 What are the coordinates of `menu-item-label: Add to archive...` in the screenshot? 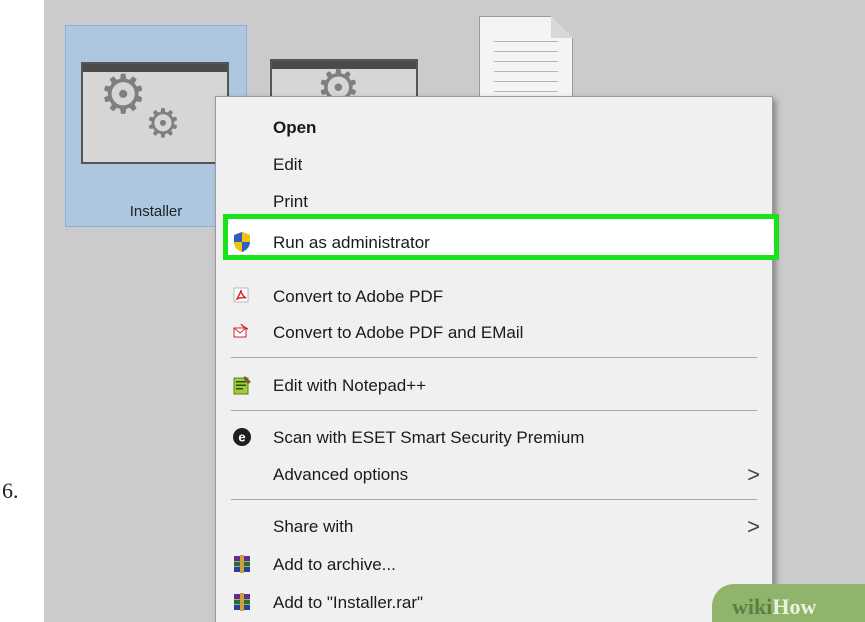 It's located at (334, 564).